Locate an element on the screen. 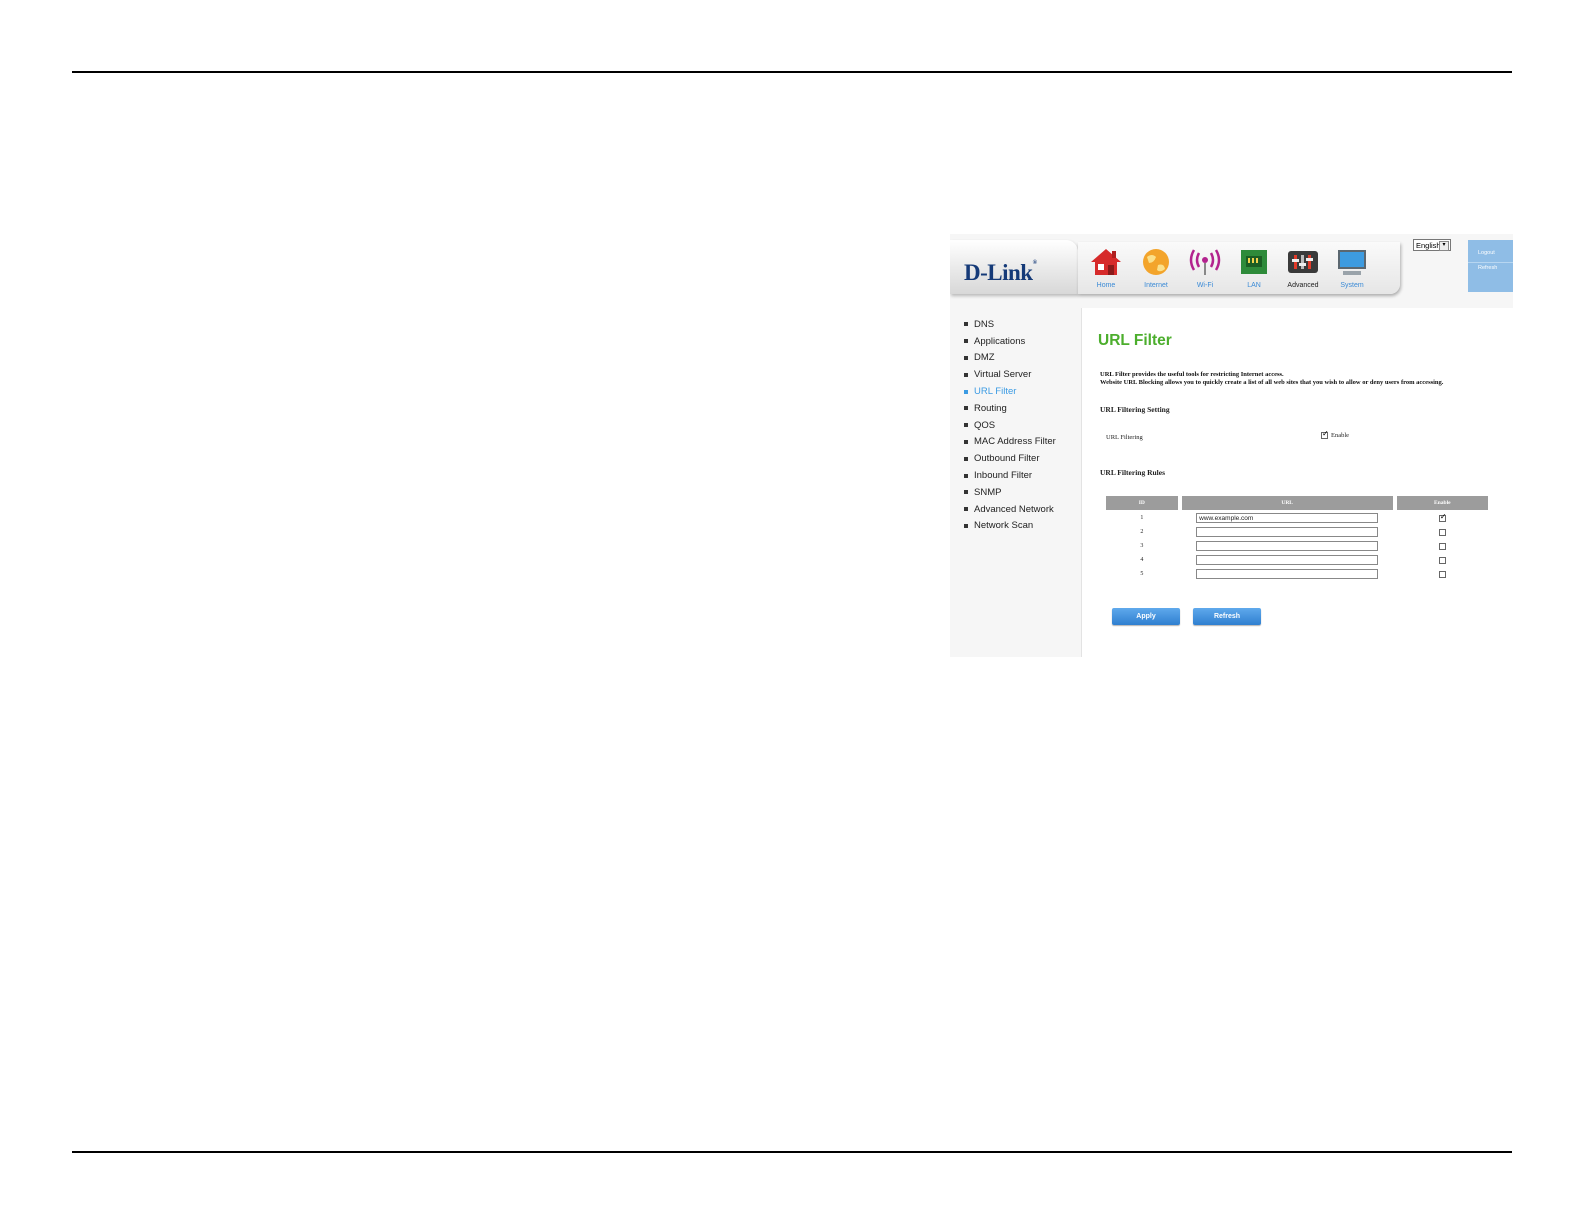 This screenshot has height=1225, width=1585. lan-icon is located at coordinates (1254, 262).